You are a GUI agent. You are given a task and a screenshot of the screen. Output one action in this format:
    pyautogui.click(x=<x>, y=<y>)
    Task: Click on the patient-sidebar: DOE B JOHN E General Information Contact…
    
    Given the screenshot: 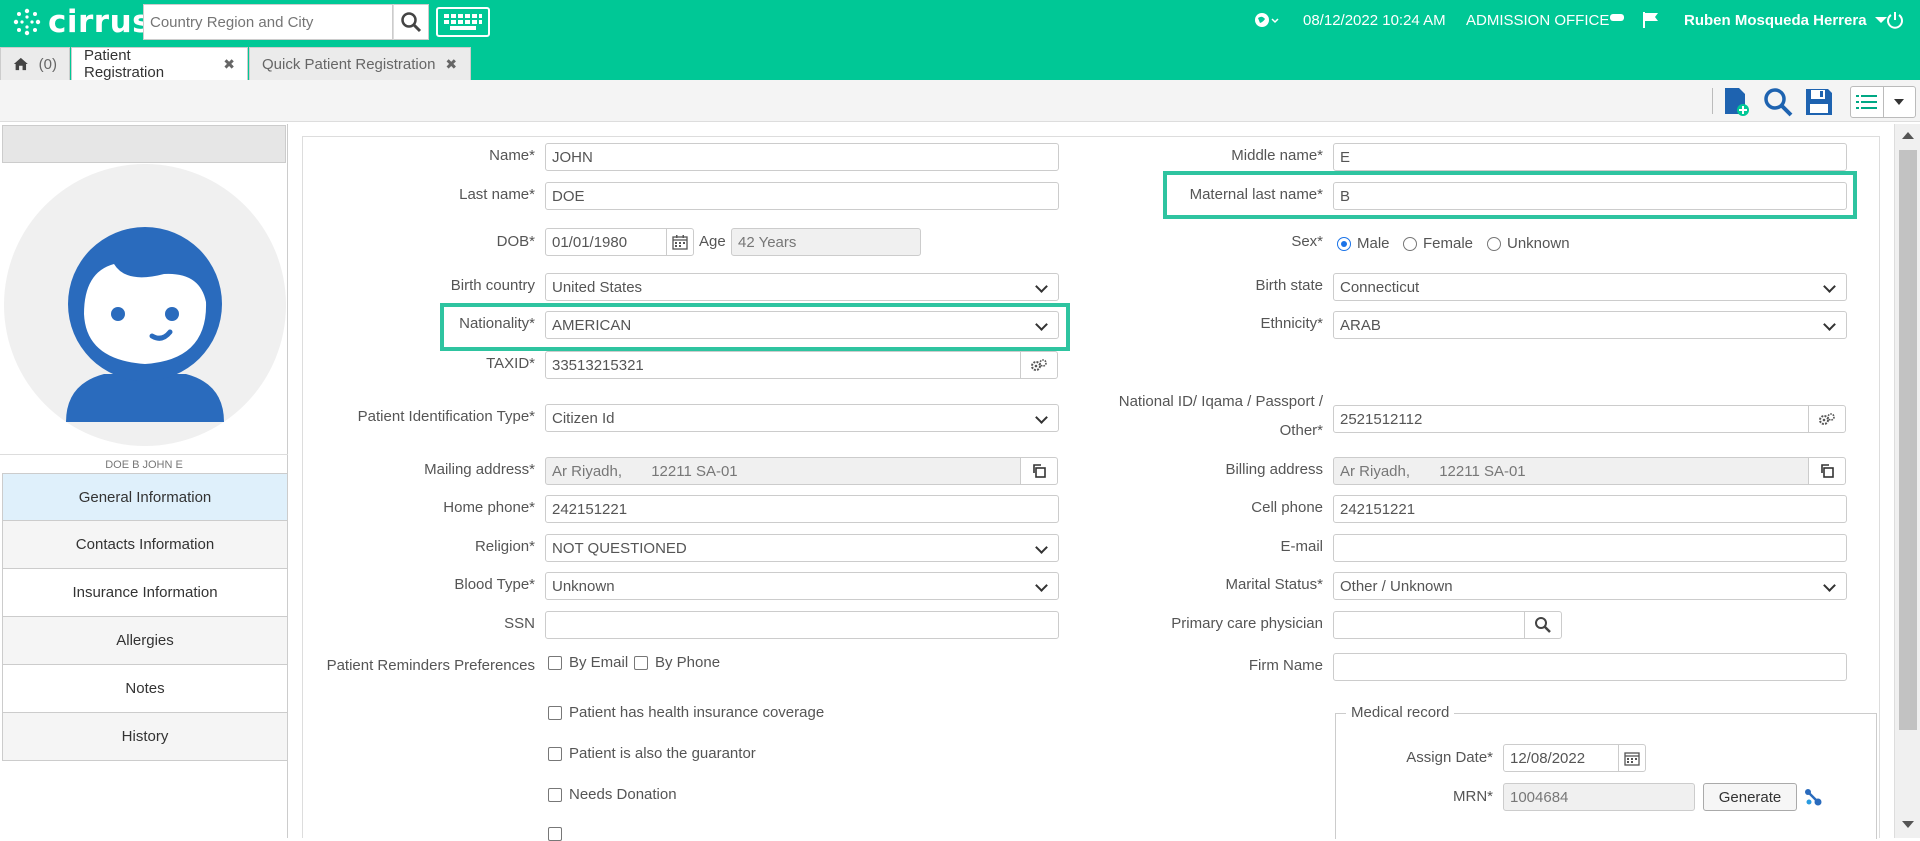 What is the action you would take?
    pyautogui.click(x=144, y=481)
    